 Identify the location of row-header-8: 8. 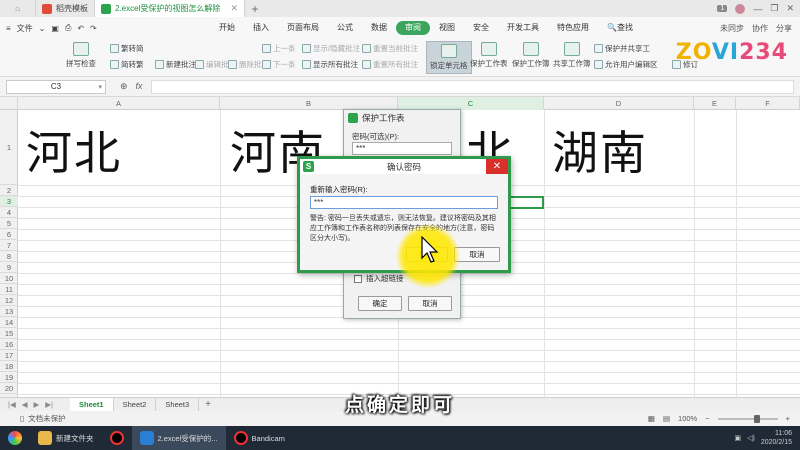
(9, 256).